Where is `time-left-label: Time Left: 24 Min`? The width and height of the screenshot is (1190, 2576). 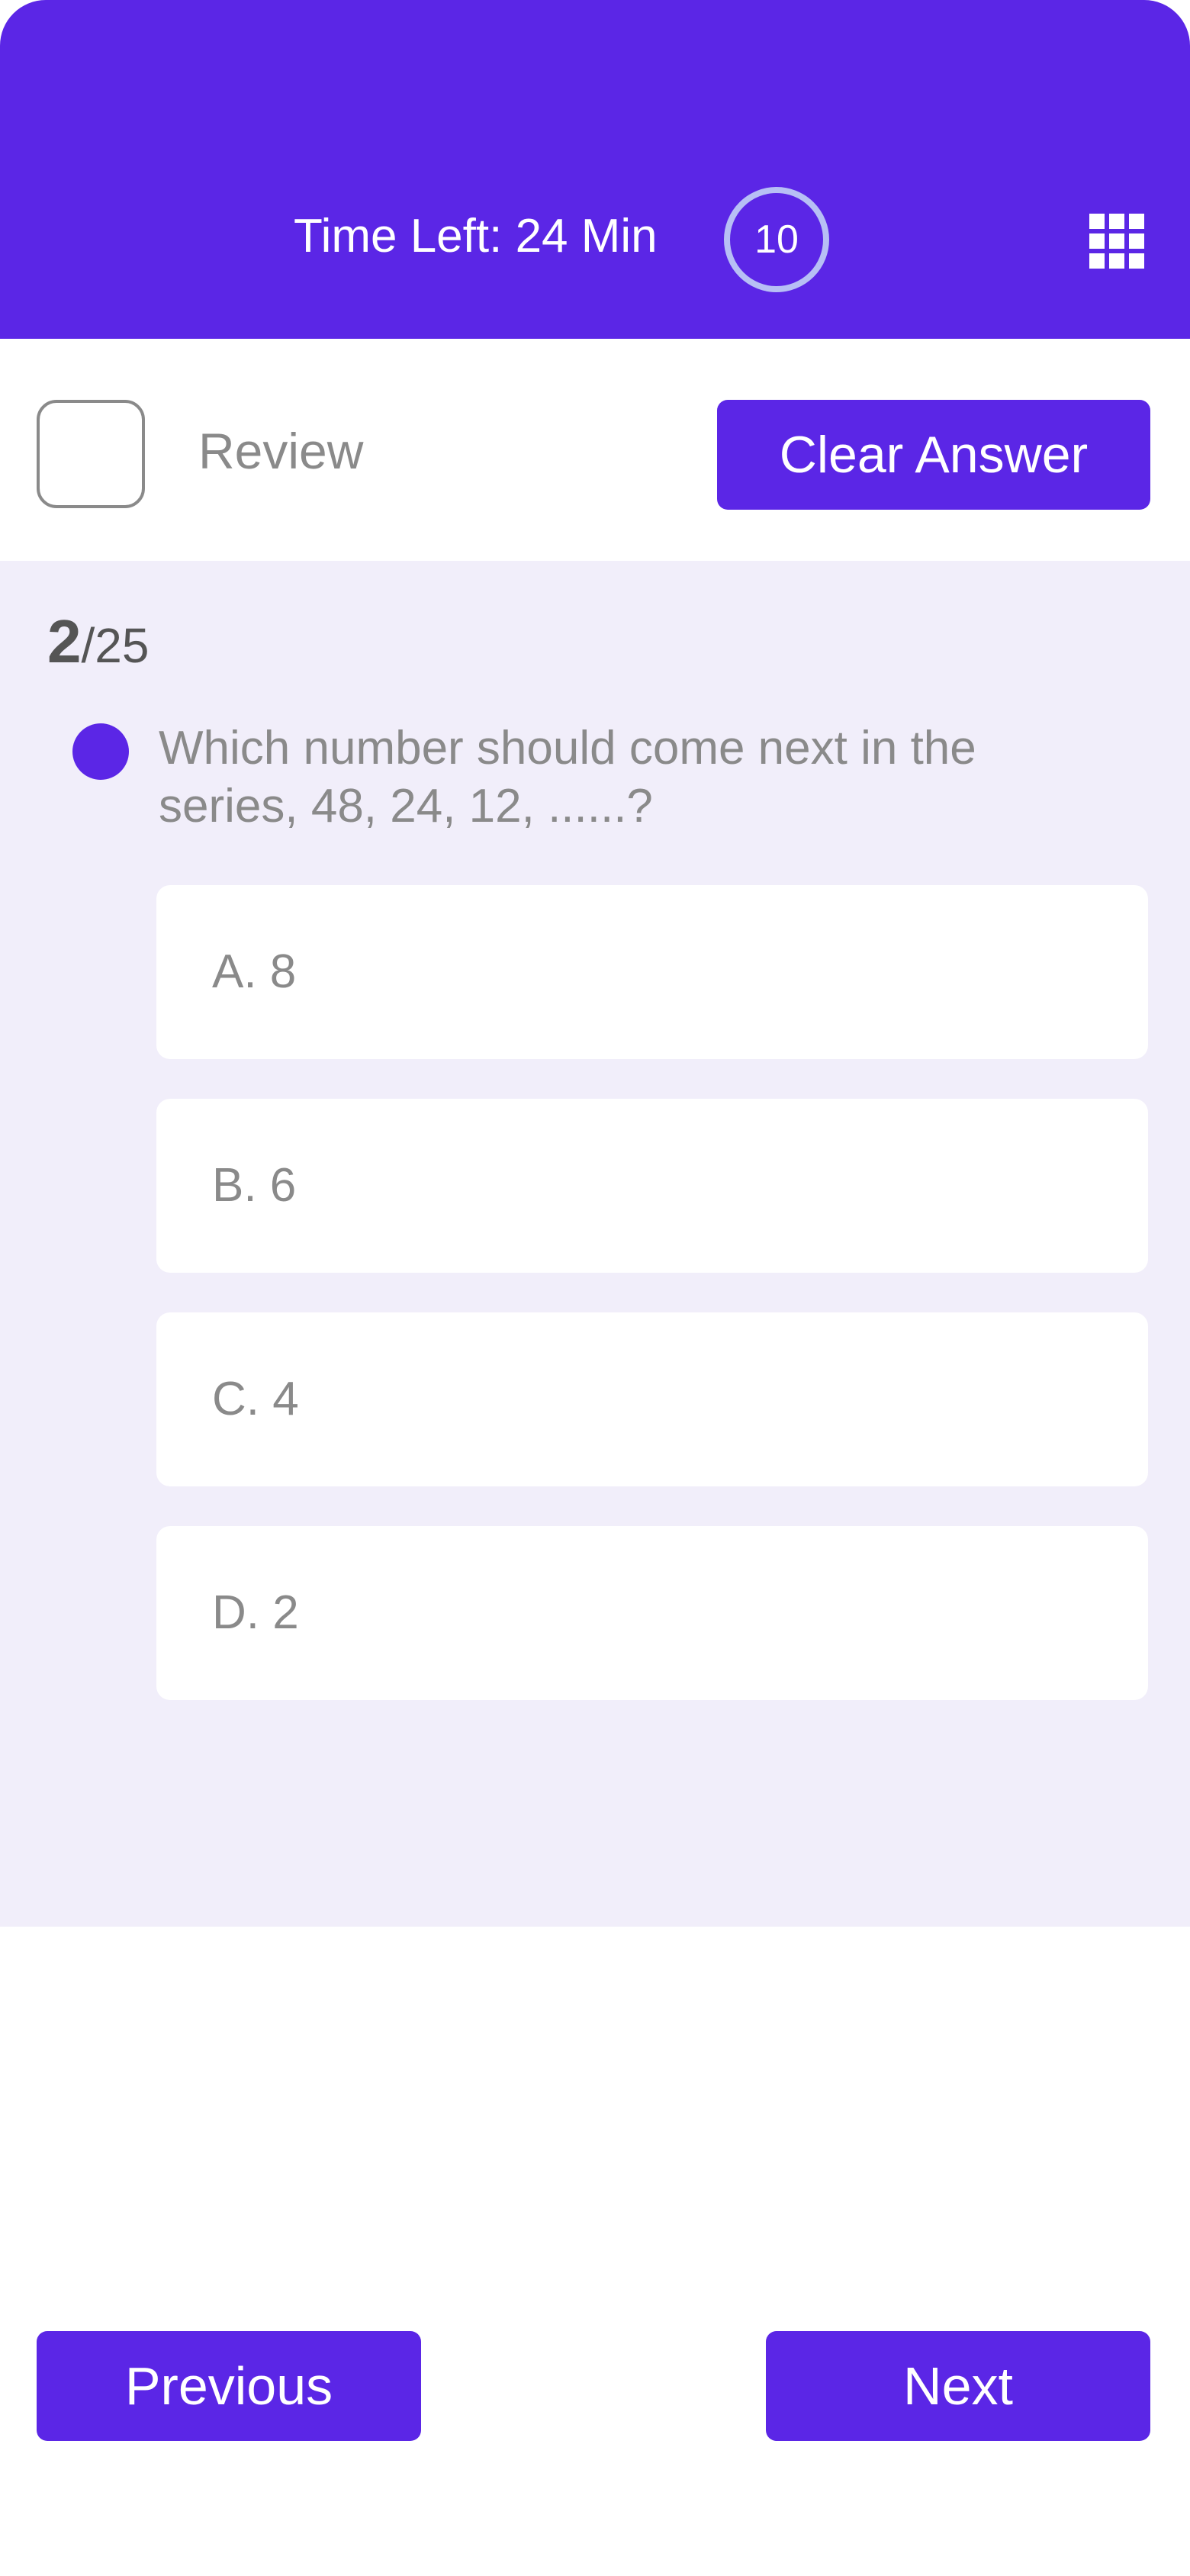
time-left-label: Time Left: 24 Min is located at coordinates (476, 236).